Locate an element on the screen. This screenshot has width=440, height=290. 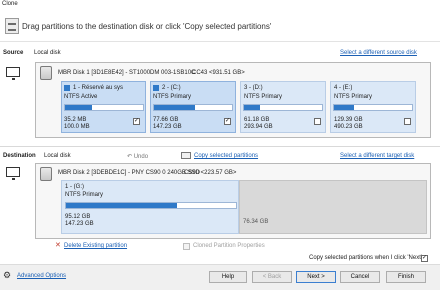
undo-button: ↶ Undo is located at coordinates (137, 156).